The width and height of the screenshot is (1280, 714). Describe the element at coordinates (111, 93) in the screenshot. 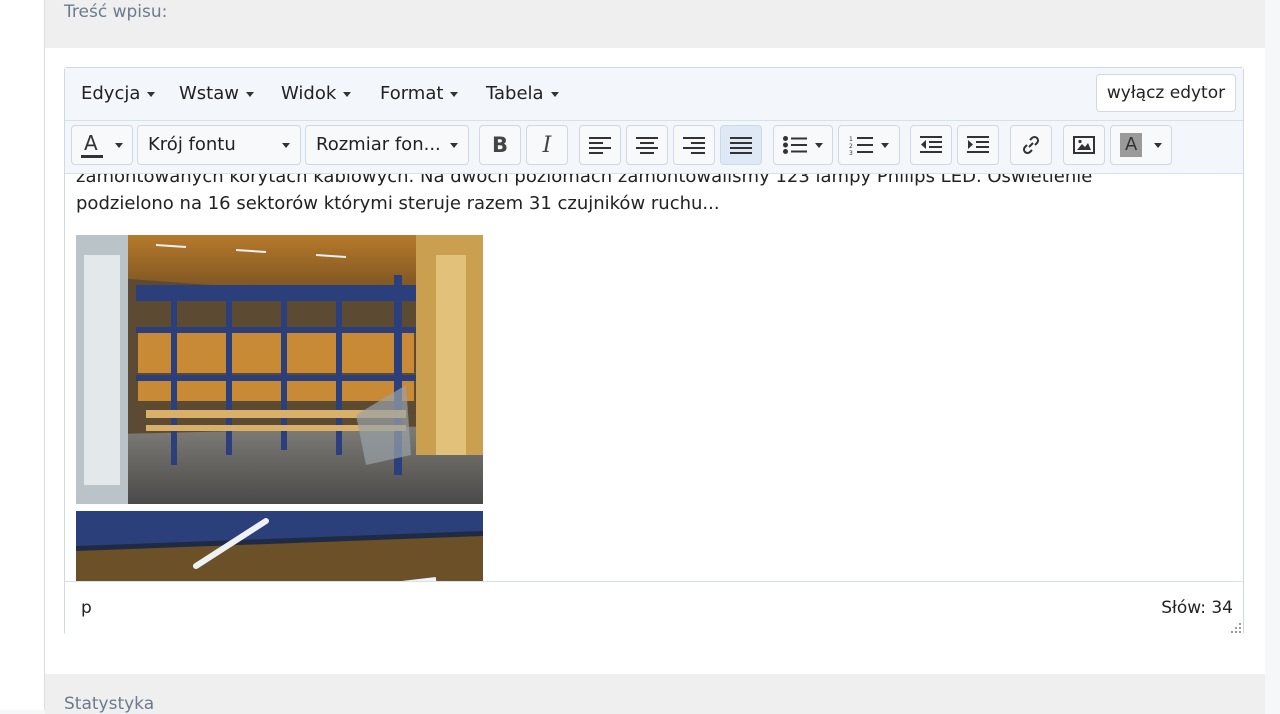

I see `menu-edit-label: Edycja` at that location.